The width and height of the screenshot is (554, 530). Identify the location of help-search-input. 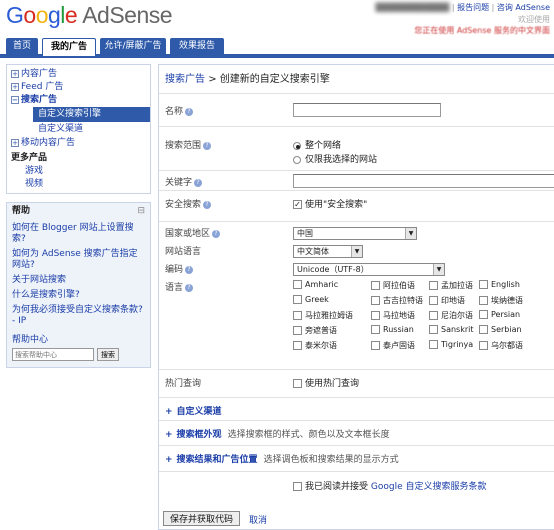
(53, 354).